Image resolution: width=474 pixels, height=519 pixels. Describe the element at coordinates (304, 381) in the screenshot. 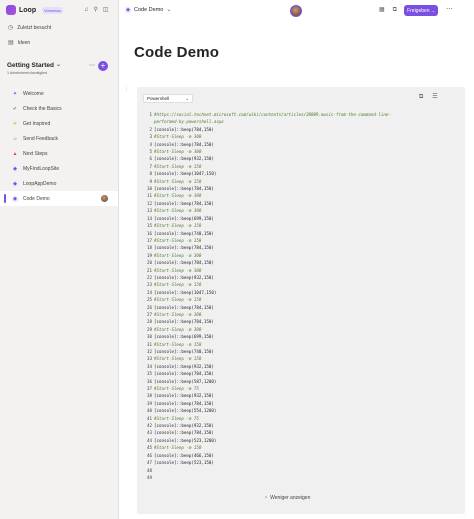

I see `code-line: 36 [console]::beep(587,1200)` at that location.